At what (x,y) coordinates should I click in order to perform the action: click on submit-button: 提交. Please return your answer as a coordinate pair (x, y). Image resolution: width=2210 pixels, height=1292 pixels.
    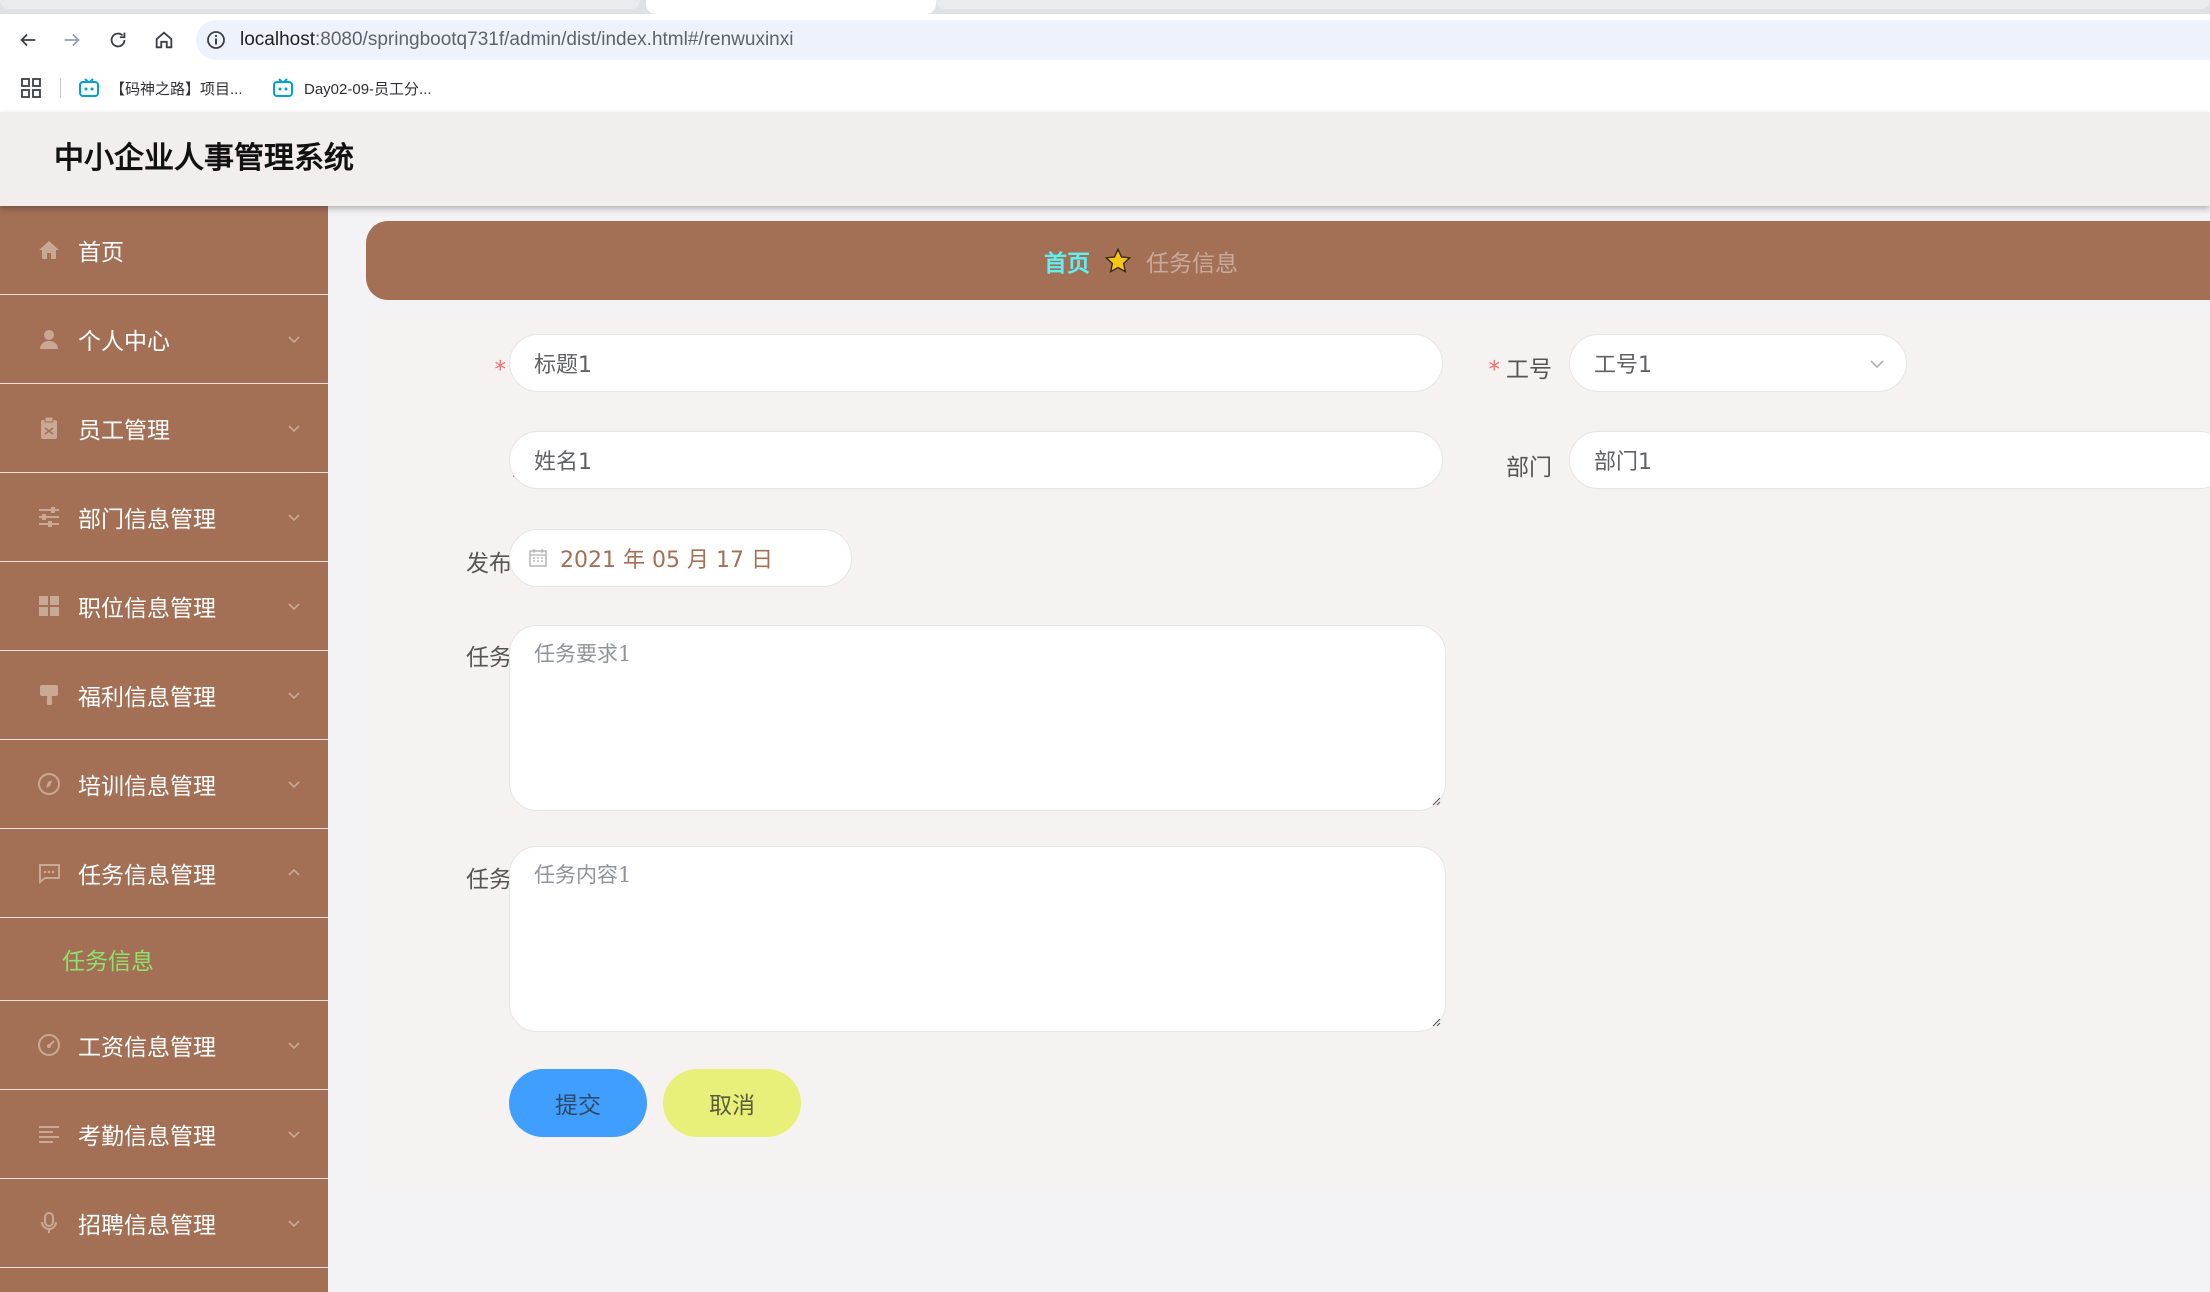
    Looking at the image, I should click on (578, 1103).